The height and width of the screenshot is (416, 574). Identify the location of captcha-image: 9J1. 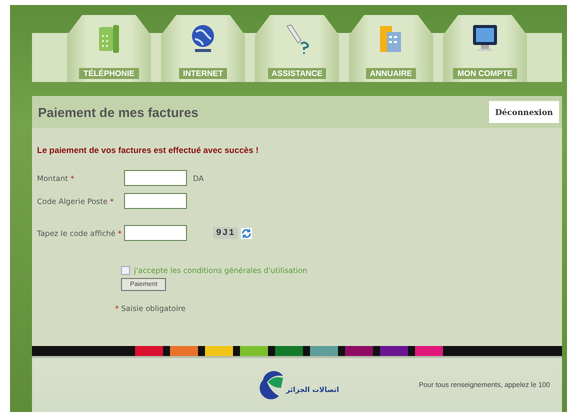
(225, 233).